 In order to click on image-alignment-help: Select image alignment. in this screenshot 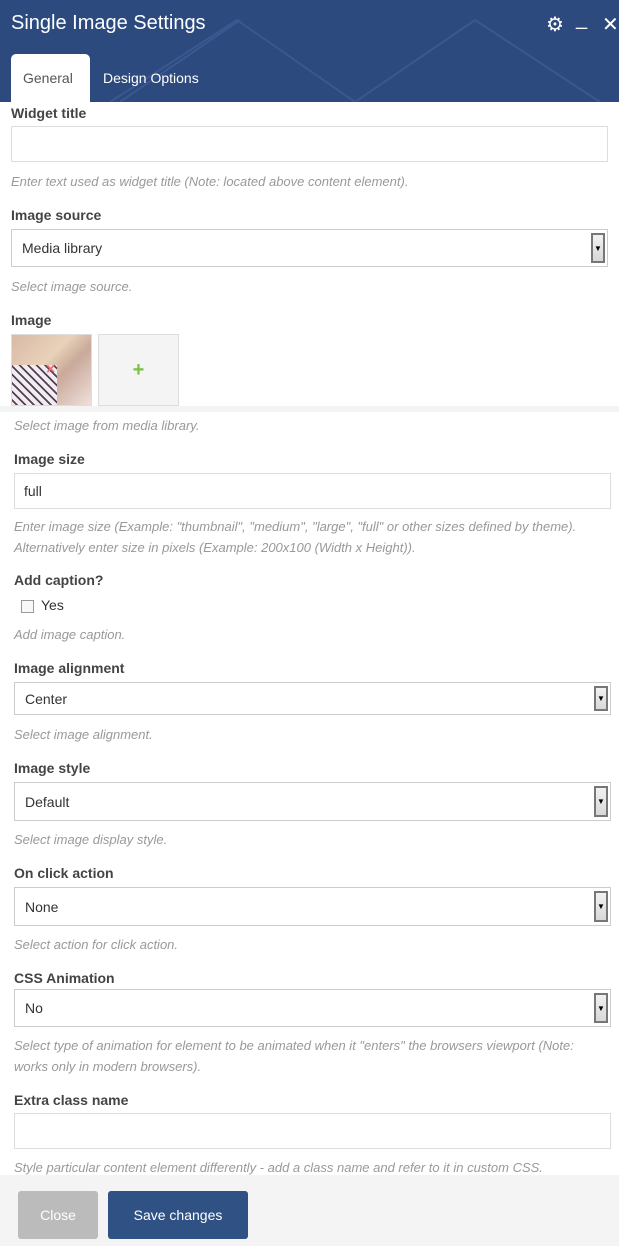, I will do `click(83, 734)`.